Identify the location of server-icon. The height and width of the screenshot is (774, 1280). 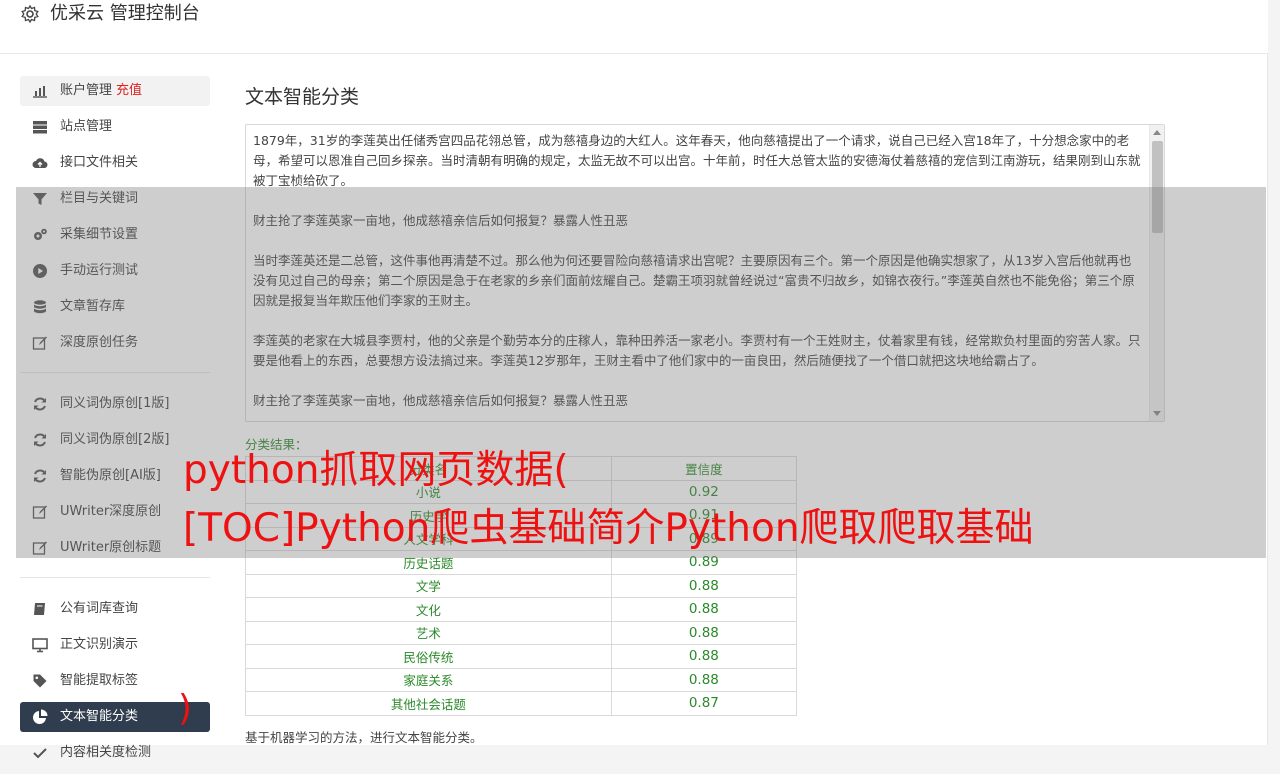
(40, 127).